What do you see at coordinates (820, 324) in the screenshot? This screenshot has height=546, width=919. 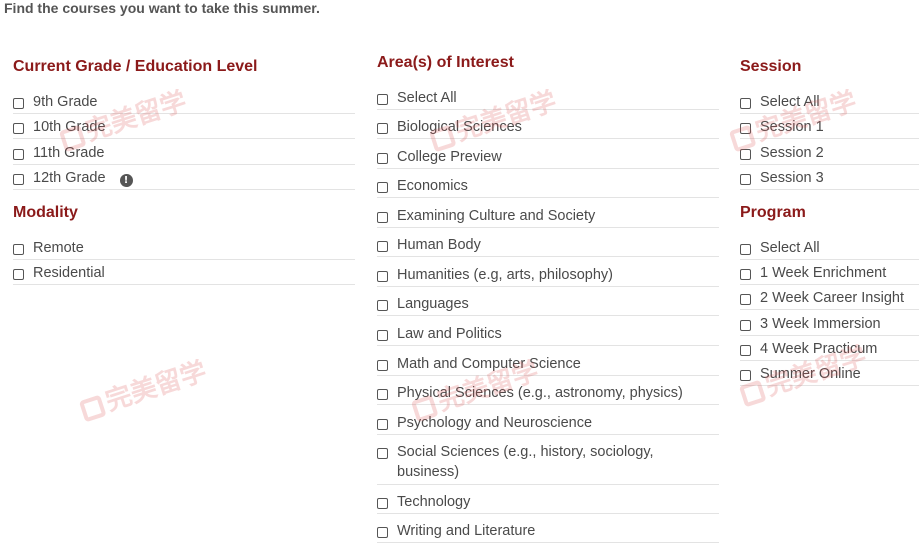 I see `option-label: 3 Week Immersion` at bounding box center [820, 324].